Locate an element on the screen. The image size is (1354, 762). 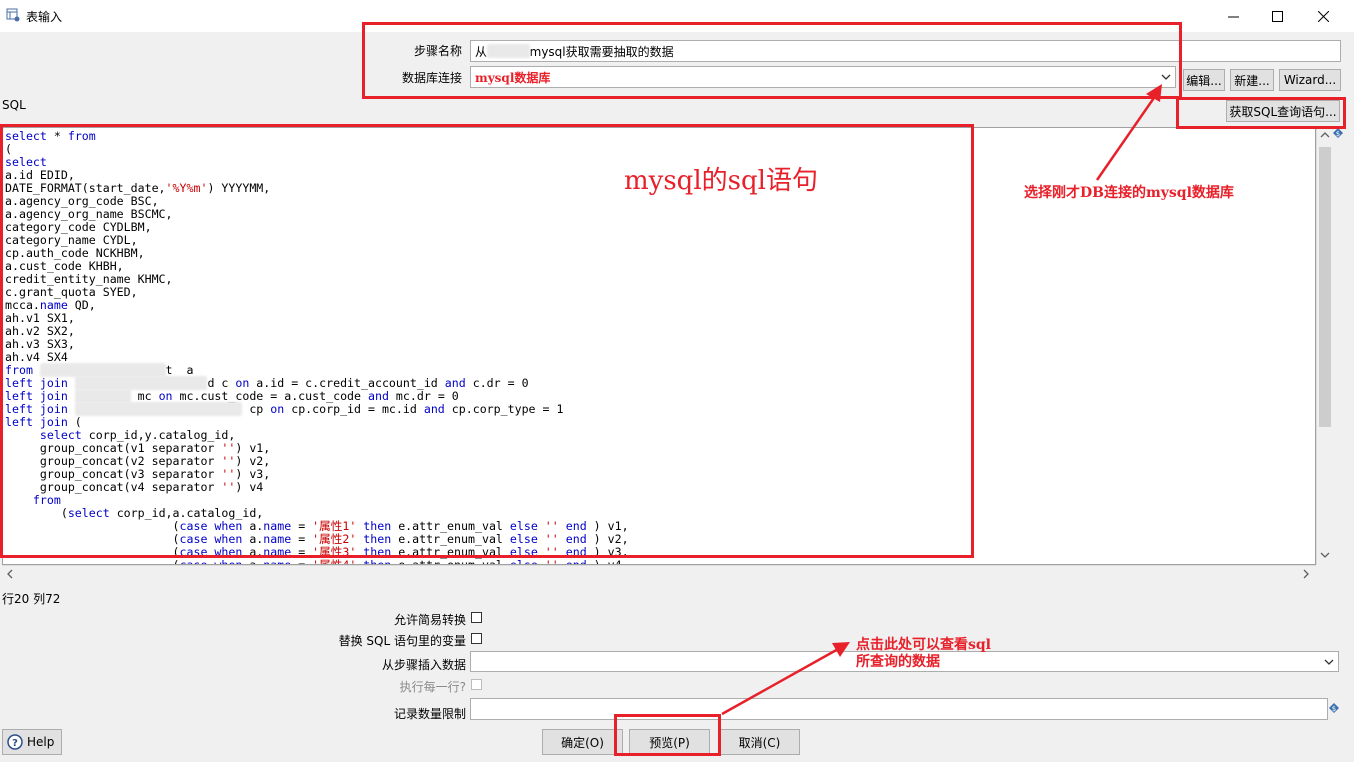
window-title: 表输入 is located at coordinates (44, 17).